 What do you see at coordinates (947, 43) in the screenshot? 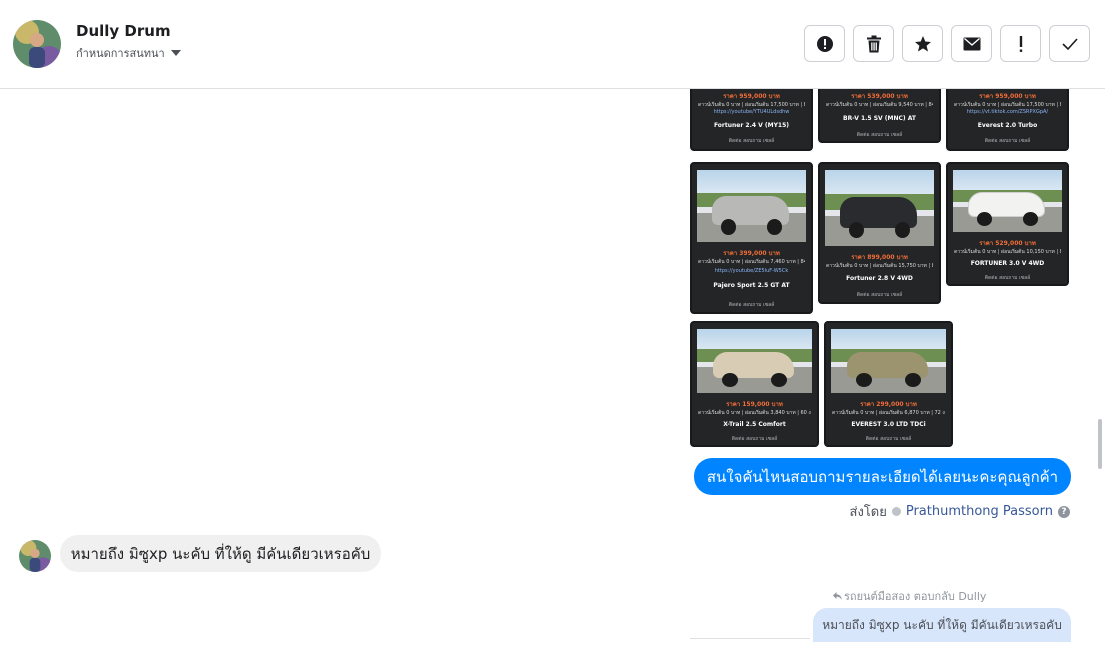
I see `conversation-toolbar` at bounding box center [947, 43].